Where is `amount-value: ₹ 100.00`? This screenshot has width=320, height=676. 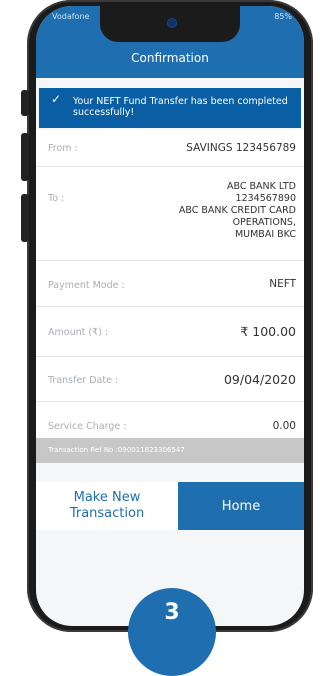
amount-value: ₹ 100.00 is located at coordinates (268, 331).